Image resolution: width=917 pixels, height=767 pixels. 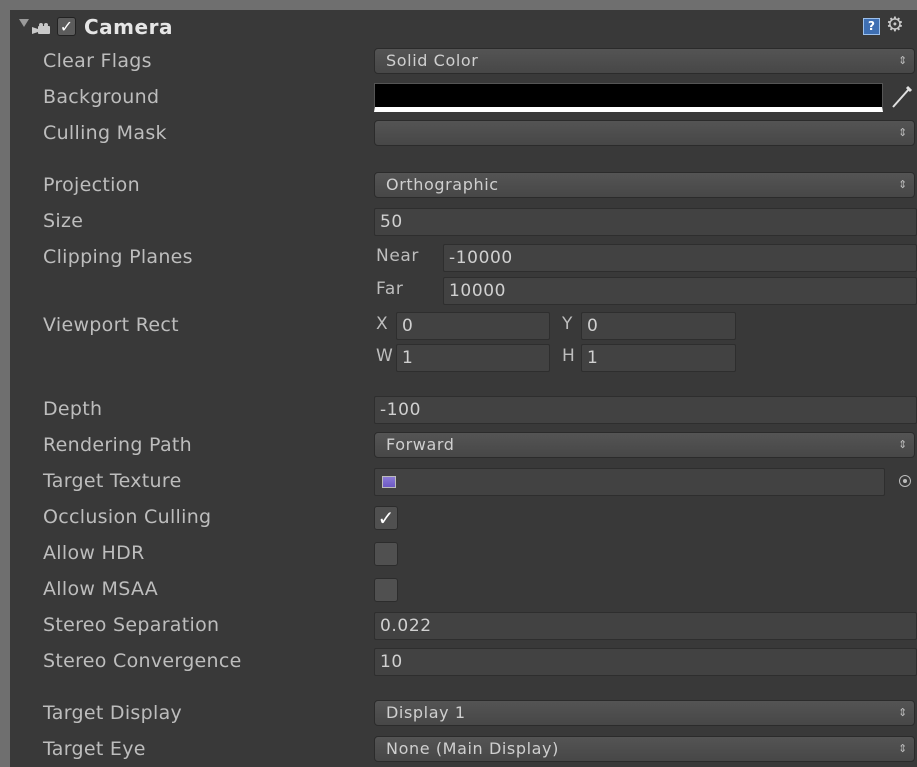 What do you see at coordinates (113, 713) in the screenshot?
I see `target-display-label: Target Display` at bounding box center [113, 713].